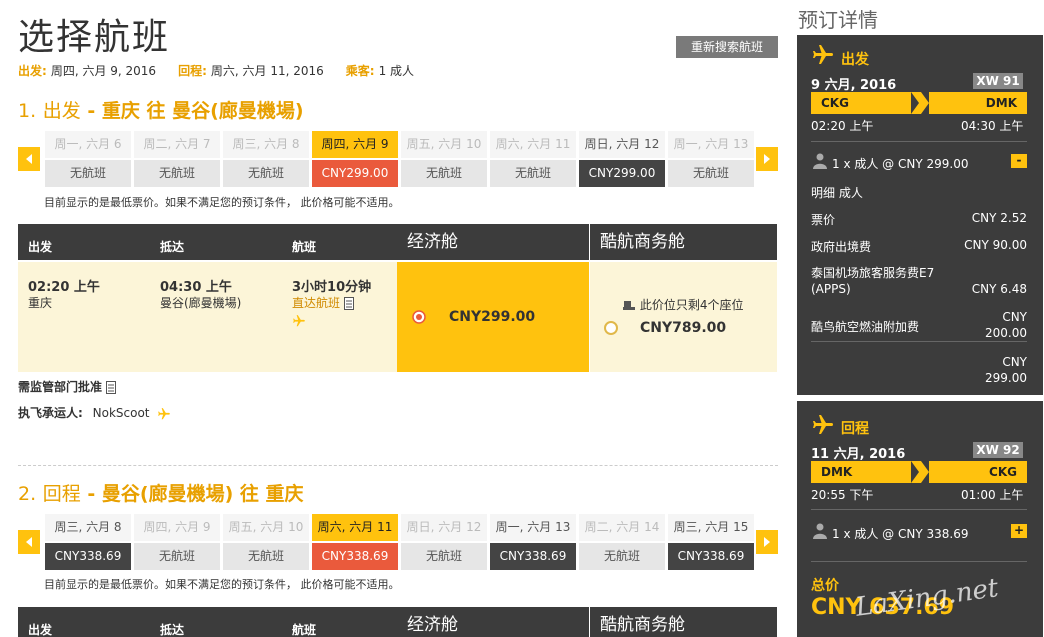 The height and width of the screenshot is (637, 1044). Describe the element at coordinates (611, 328) in the screenshot. I see `radio-icon` at that location.